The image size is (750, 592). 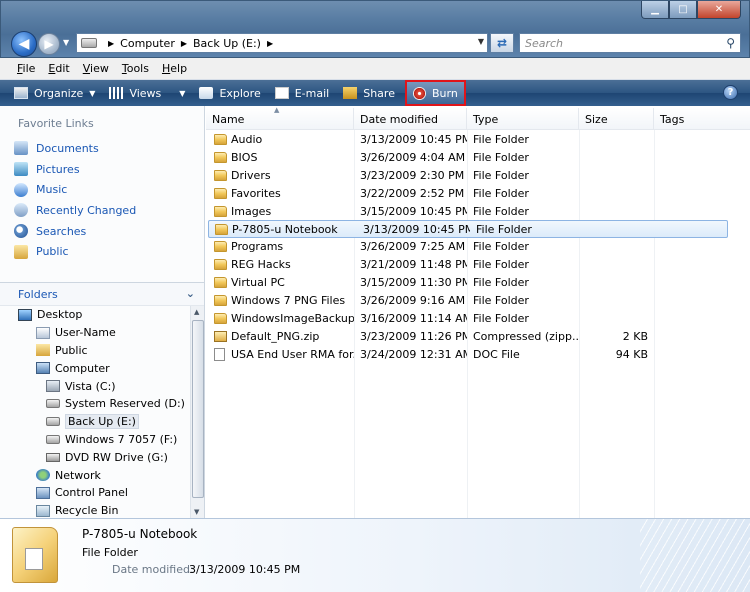 What do you see at coordinates (95, 368) in the screenshot?
I see `folder-tree-item: Computer` at bounding box center [95, 368].